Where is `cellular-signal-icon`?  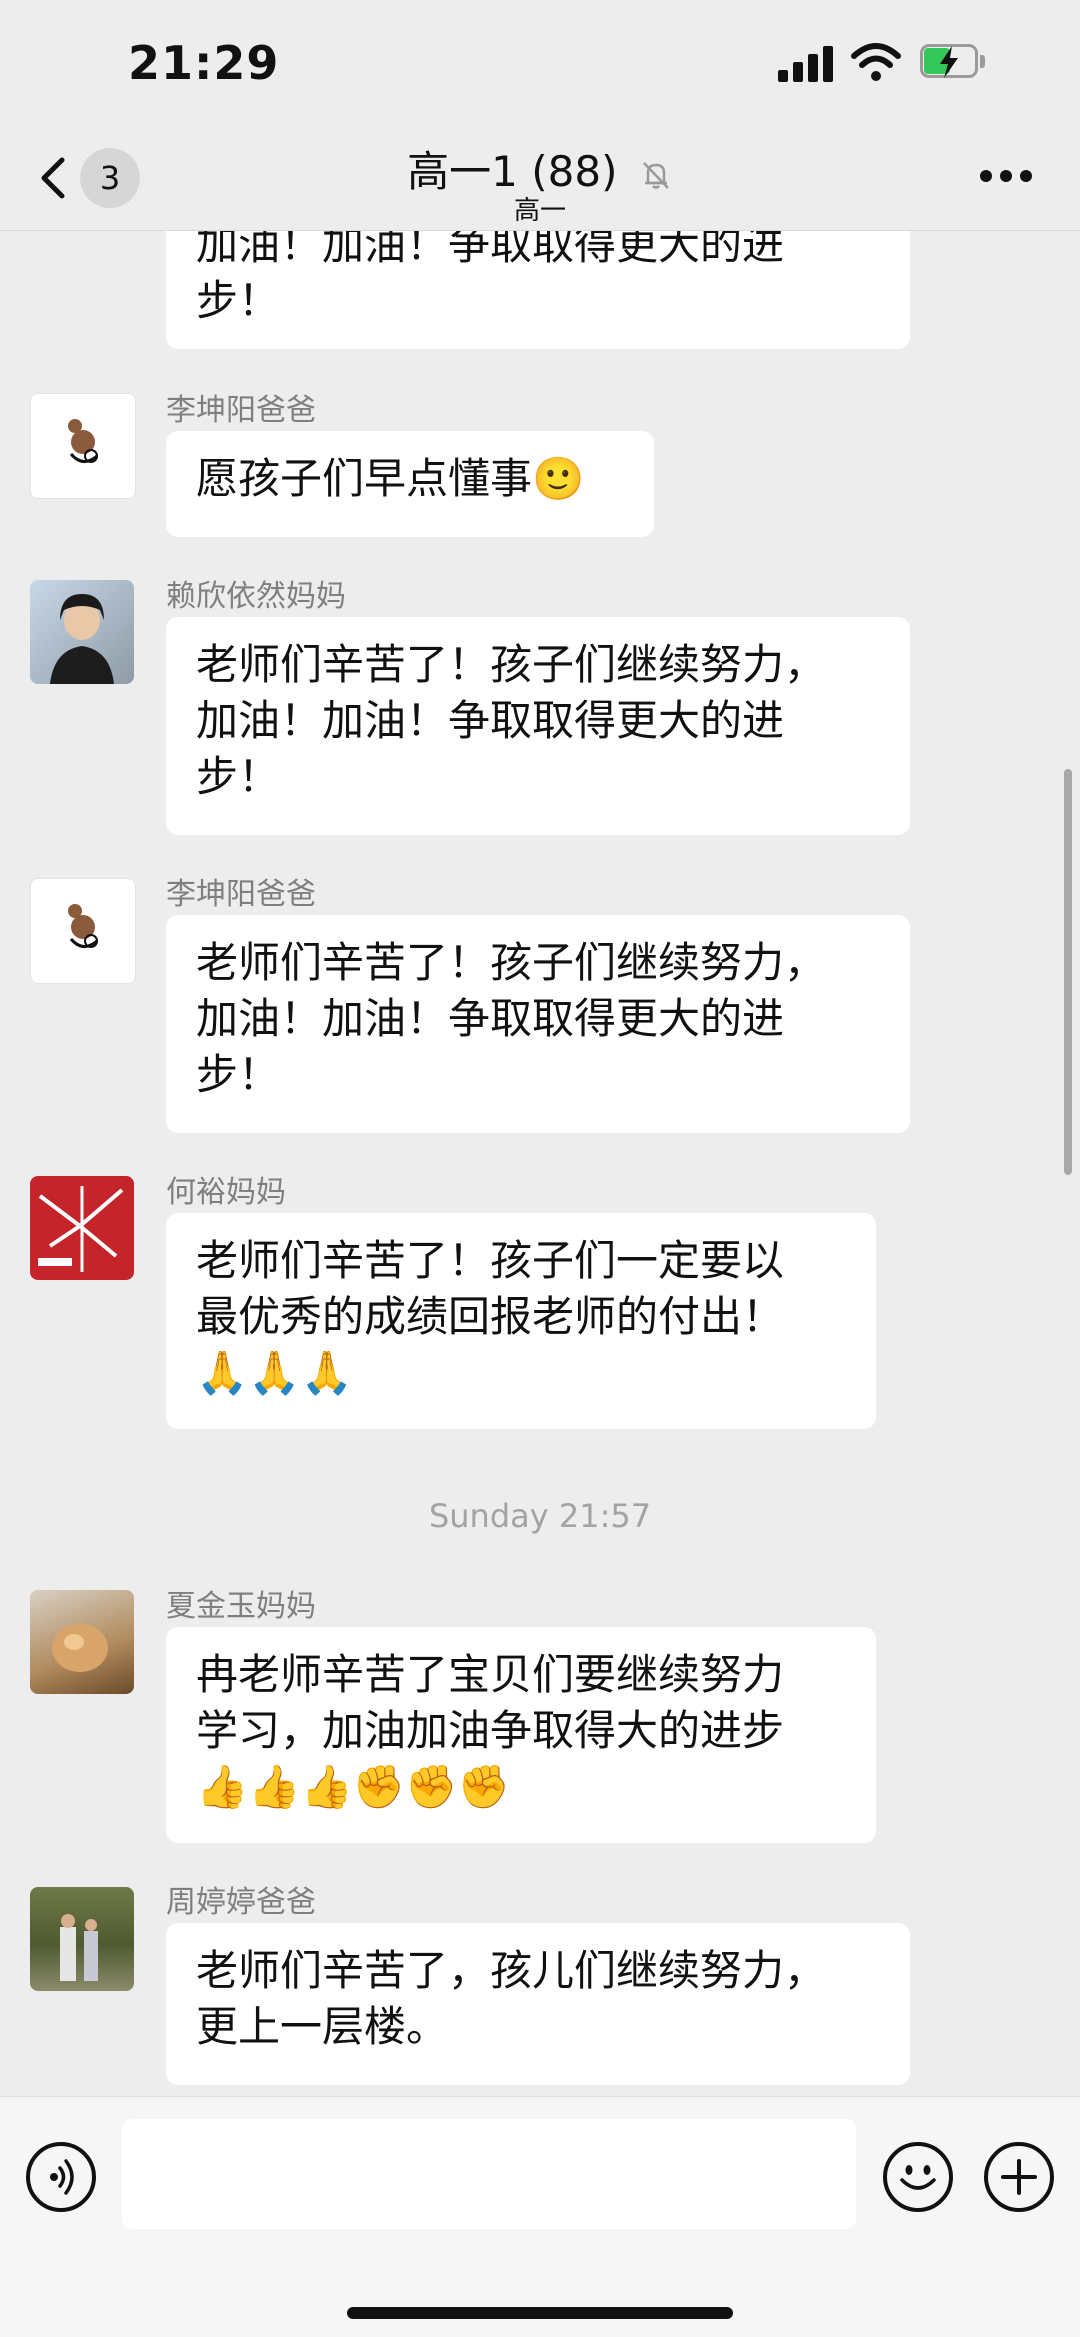
cellular-signal-icon is located at coordinates (806, 63).